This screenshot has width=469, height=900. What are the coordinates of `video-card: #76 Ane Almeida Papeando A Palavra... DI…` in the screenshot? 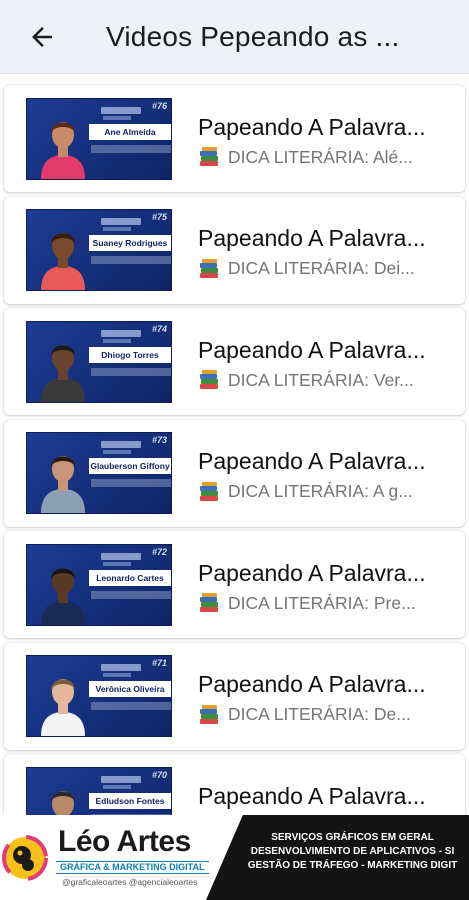 It's located at (234, 138).